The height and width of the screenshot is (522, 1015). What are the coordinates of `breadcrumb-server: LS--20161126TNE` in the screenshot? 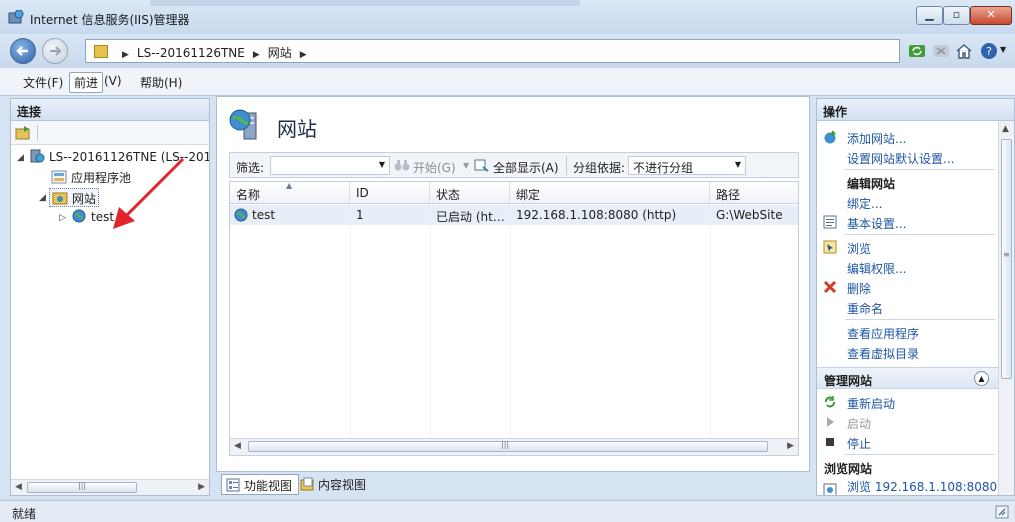 It's located at (191, 53).